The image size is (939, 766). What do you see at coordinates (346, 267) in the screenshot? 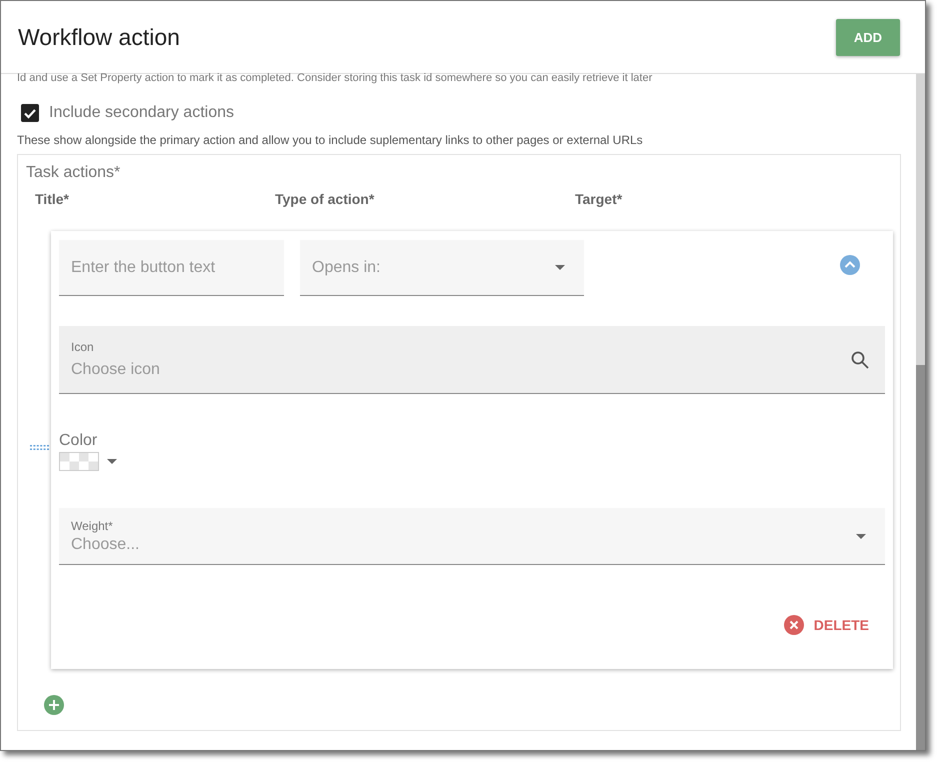
I see `select-placeholder: Opens in:` at bounding box center [346, 267].